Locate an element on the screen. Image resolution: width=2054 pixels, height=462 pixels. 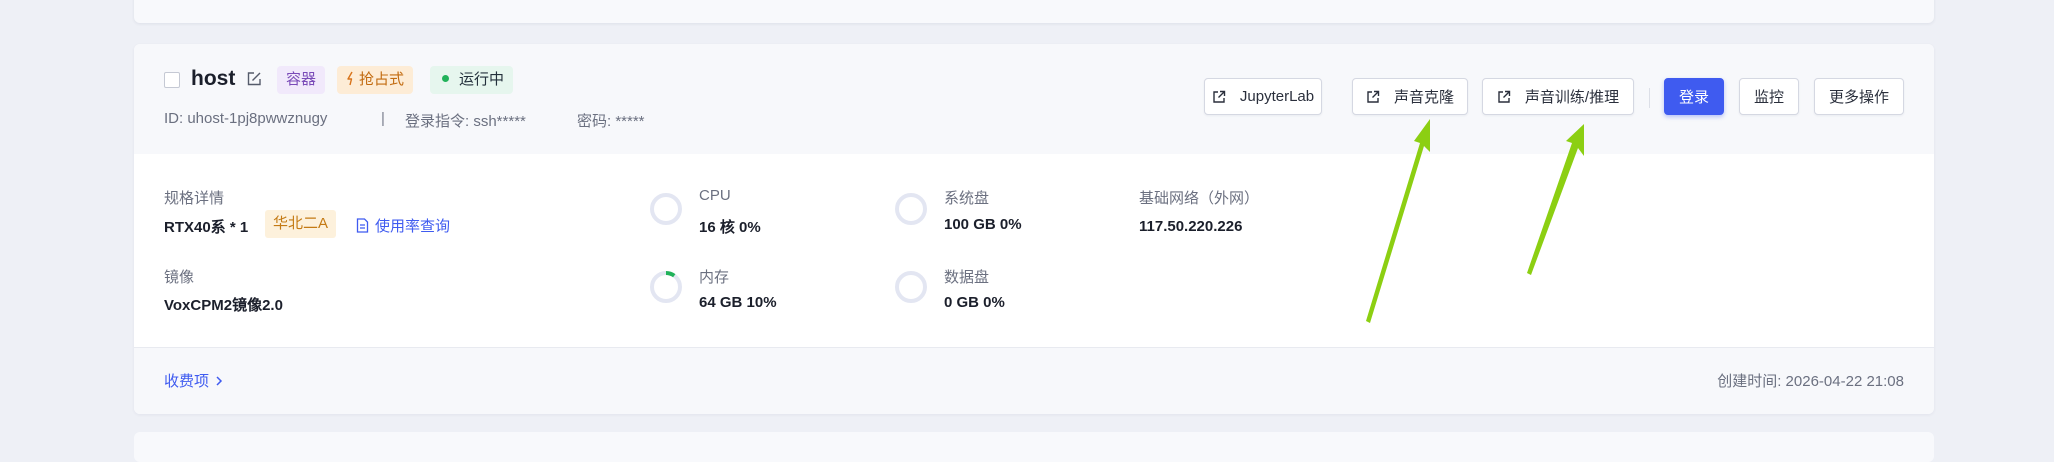
data-disk-ring is located at coordinates (911, 287).